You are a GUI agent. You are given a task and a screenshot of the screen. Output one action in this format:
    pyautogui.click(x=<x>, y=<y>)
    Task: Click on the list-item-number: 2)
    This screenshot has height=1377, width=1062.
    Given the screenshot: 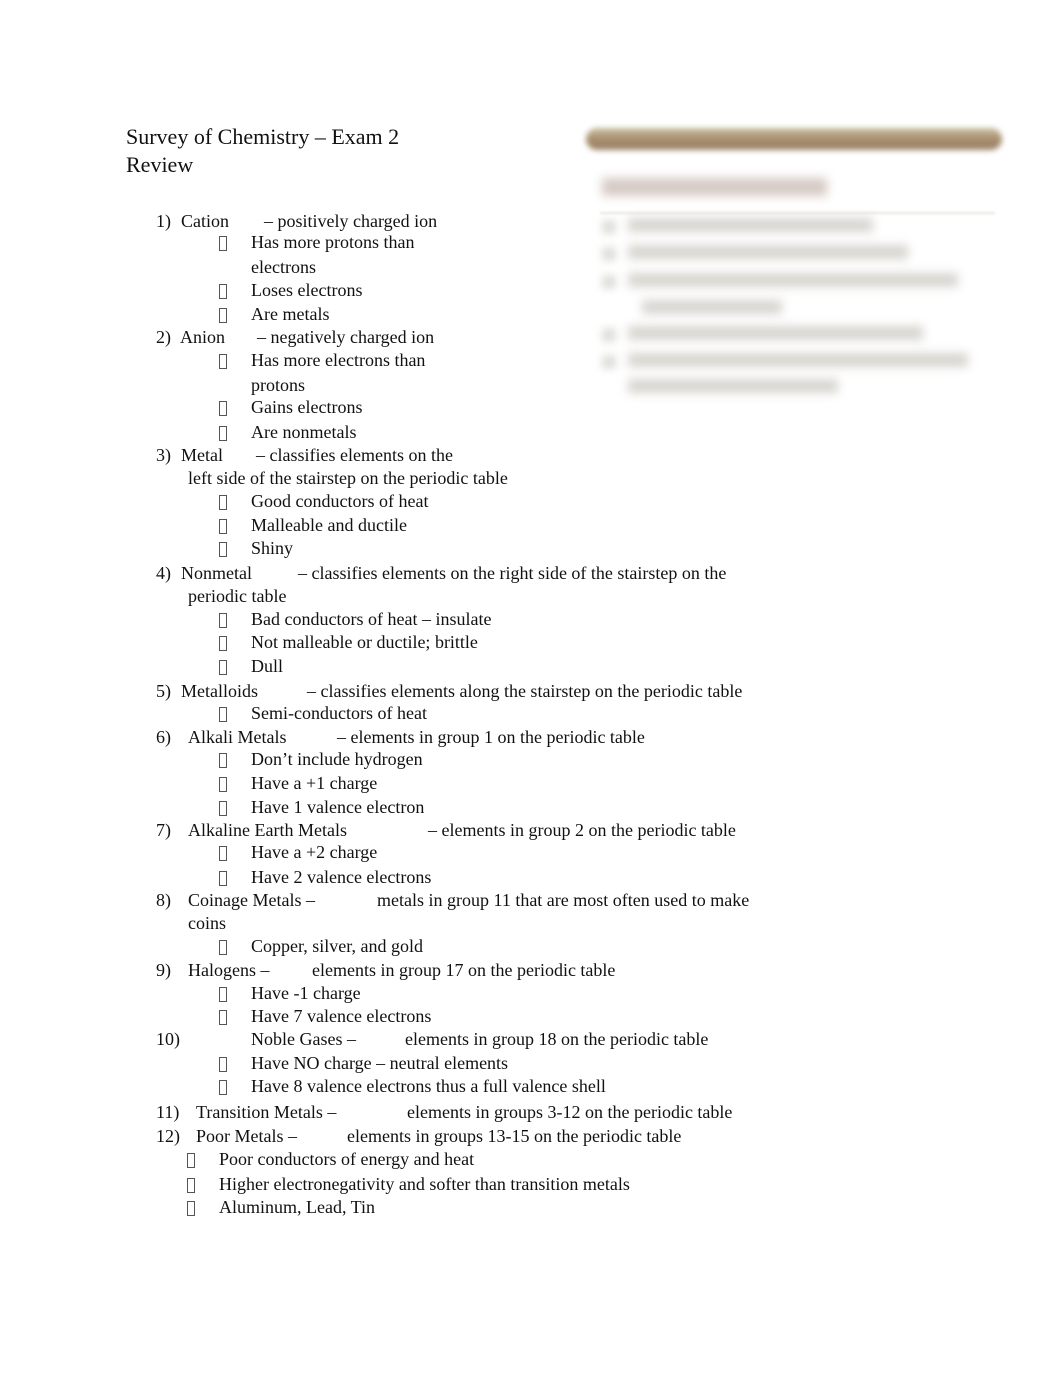 What is the action you would take?
    pyautogui.click(x=163, y=337)
    